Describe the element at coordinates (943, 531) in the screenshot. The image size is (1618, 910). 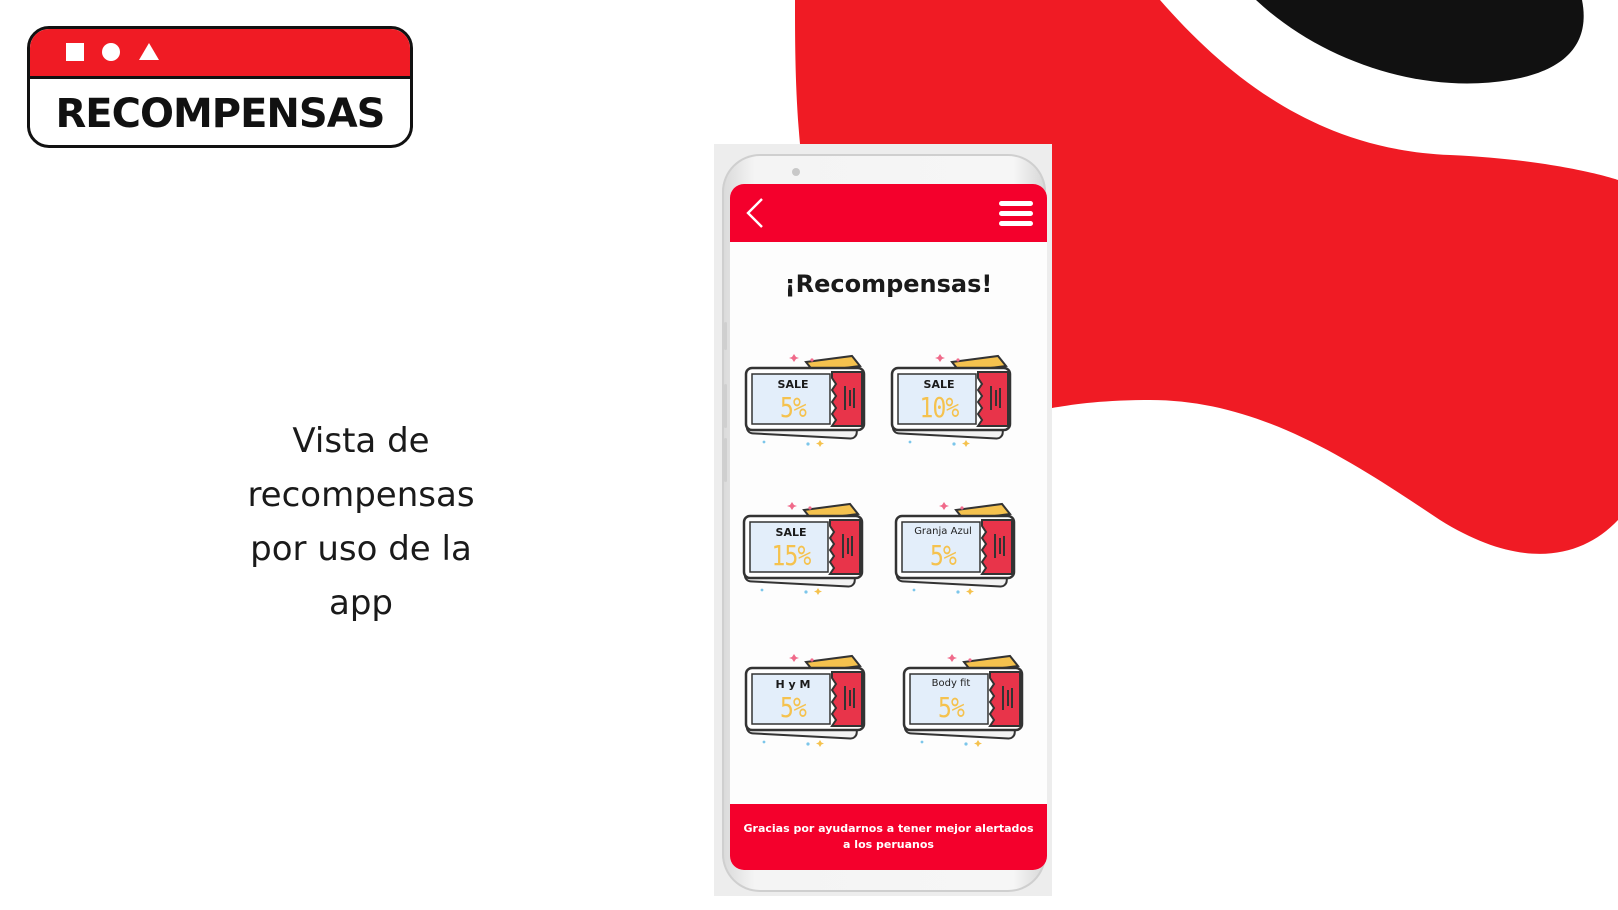
I see `coupon-label: Granja Azul` at that location.